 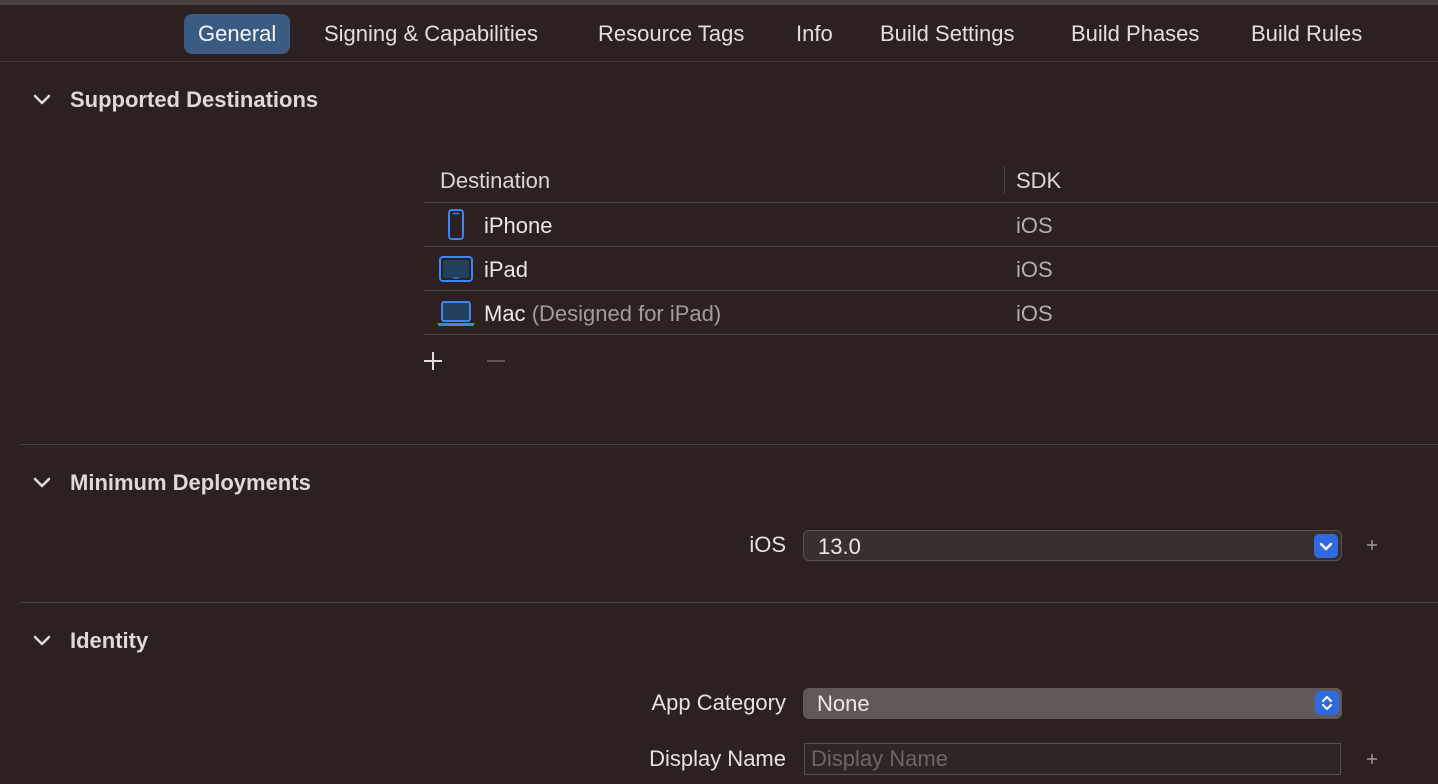 What do you see at coordinates (1306, 34) in the screenshot?
I see `tab-build-rules: Build Rules` at bounding box center [1306, 34].